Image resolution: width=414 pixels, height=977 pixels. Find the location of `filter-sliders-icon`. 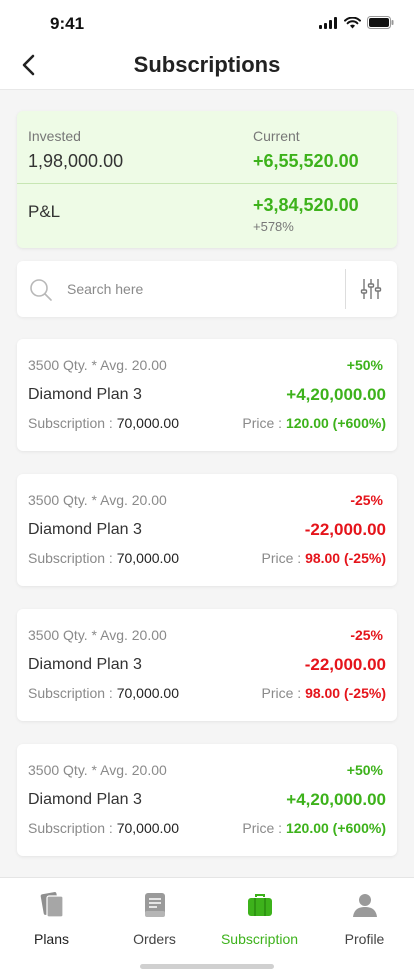

filter-sliders-icon is located at coordinates (371, 289).